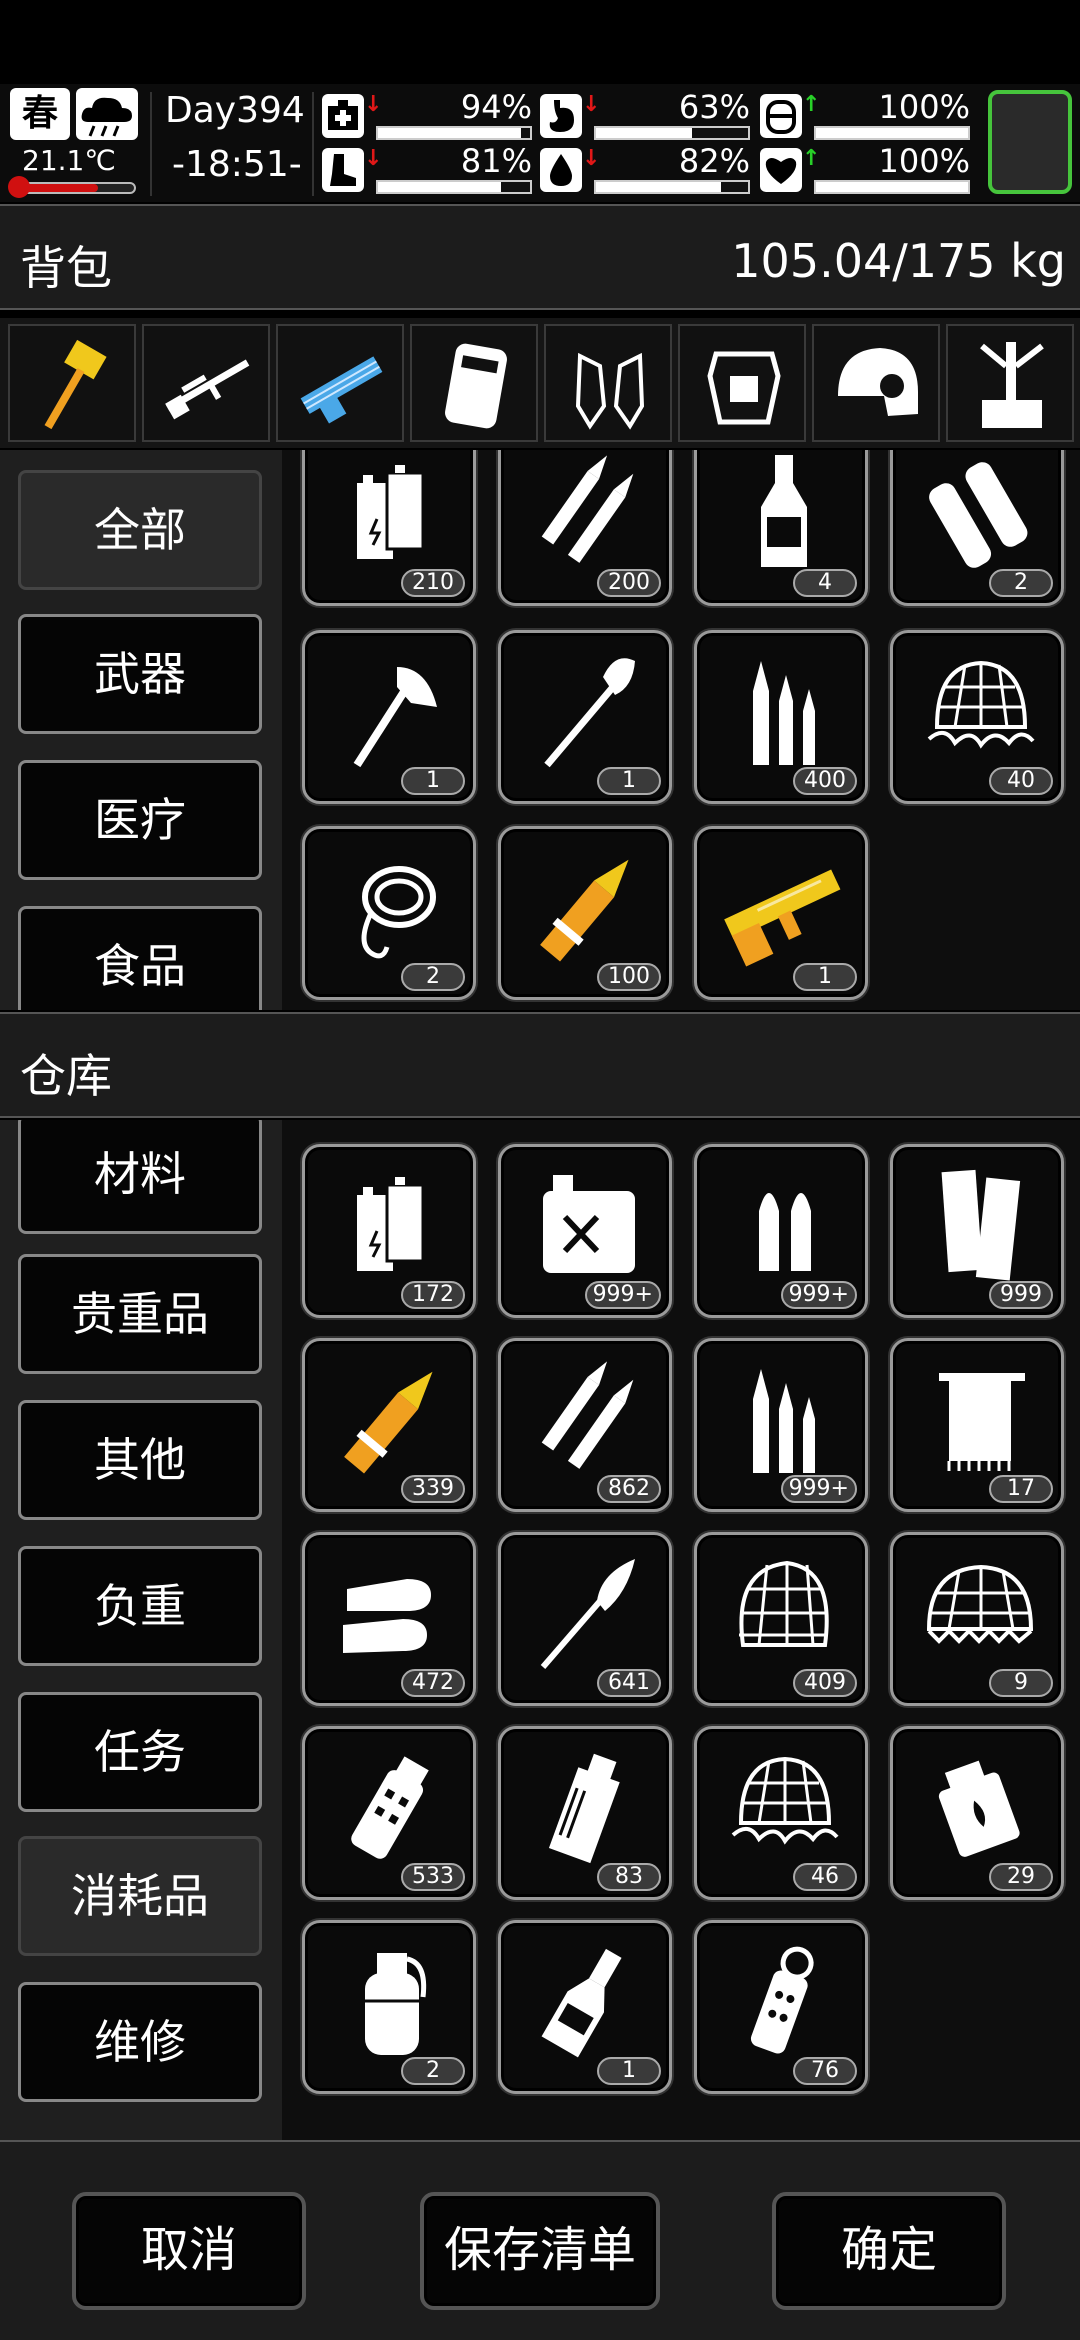 This screenshot has width=1080, height=2340. Describe the element at coordinates (387, 1616) in the screenshot. I see `slug-icon` at that location.